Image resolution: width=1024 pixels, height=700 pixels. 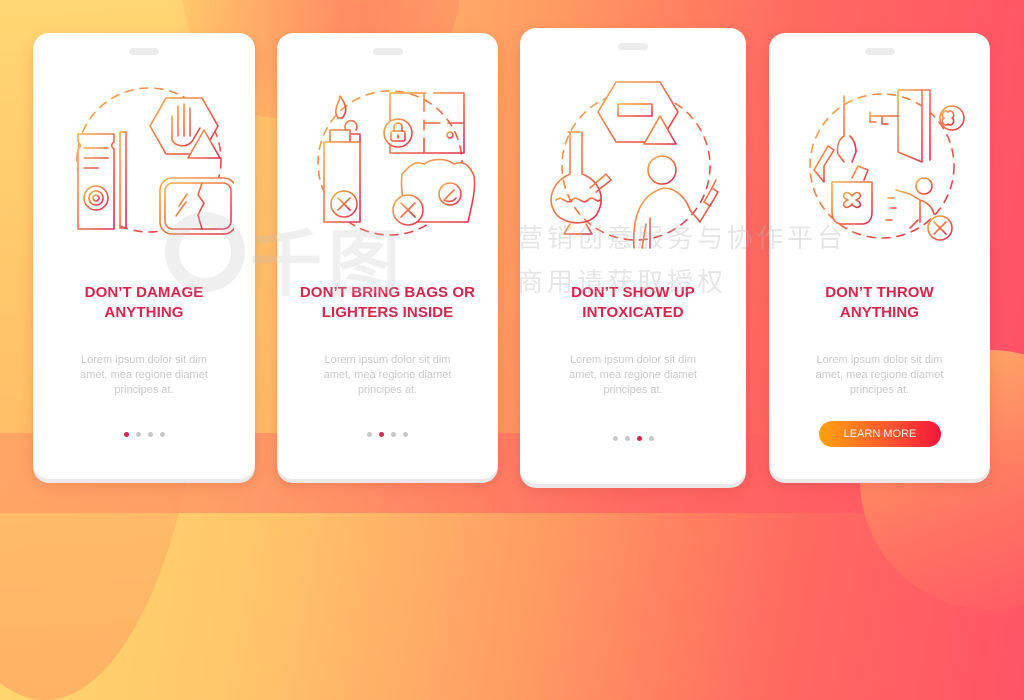 What do you see at coordinates (144, 292) in the screenshot?
I see `title-line: DON’T DAMAGE` at bounding box center [144, 292].